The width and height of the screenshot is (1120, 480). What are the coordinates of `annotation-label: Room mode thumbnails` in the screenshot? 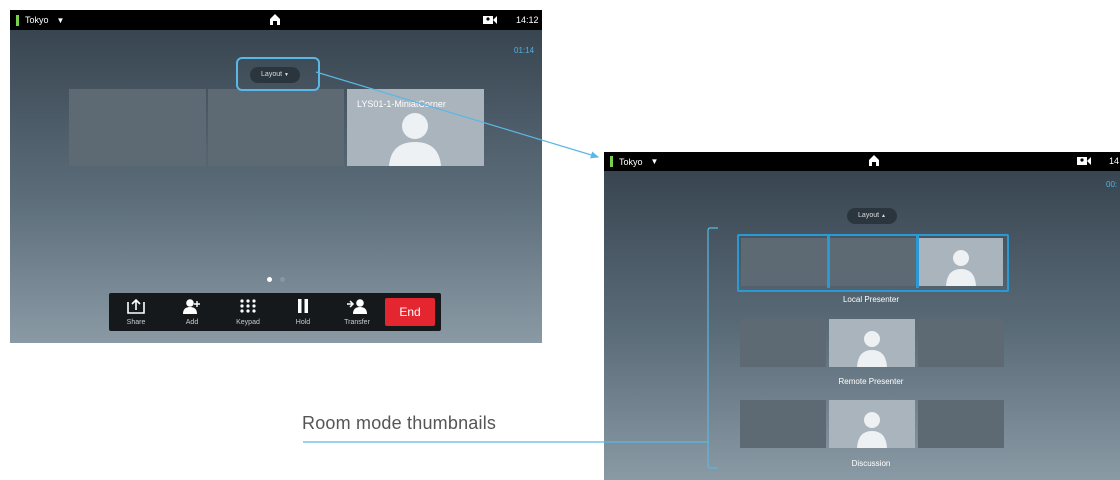 It's located at (399, 423).